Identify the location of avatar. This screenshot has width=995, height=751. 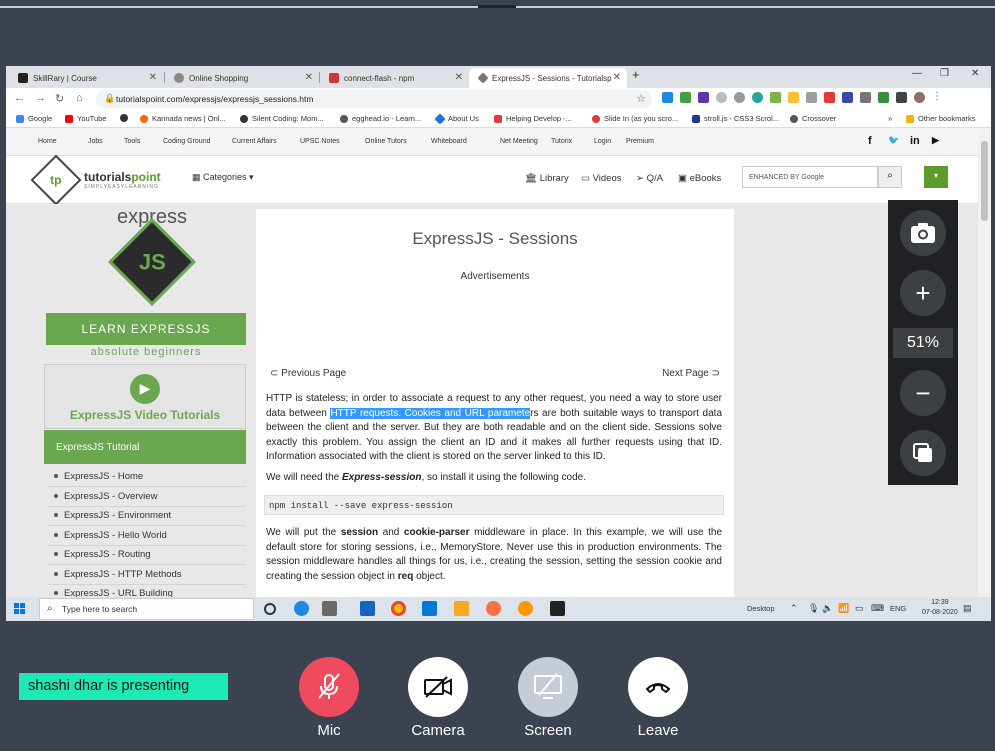
(919, 97).